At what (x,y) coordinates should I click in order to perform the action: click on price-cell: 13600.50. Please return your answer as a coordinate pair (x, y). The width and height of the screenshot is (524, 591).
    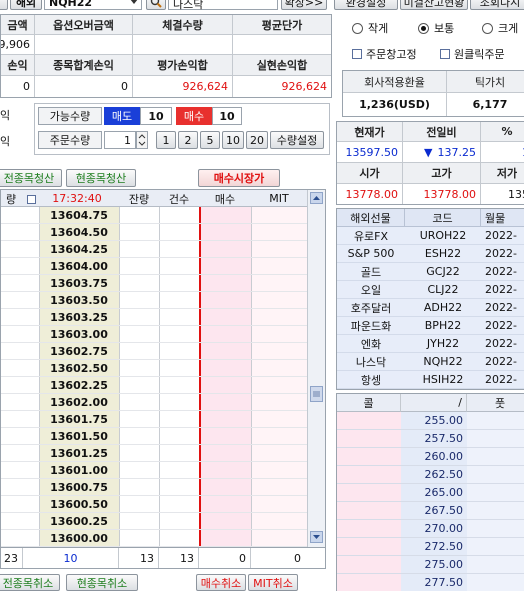
    Looking at the image, I should click on (79, 504).